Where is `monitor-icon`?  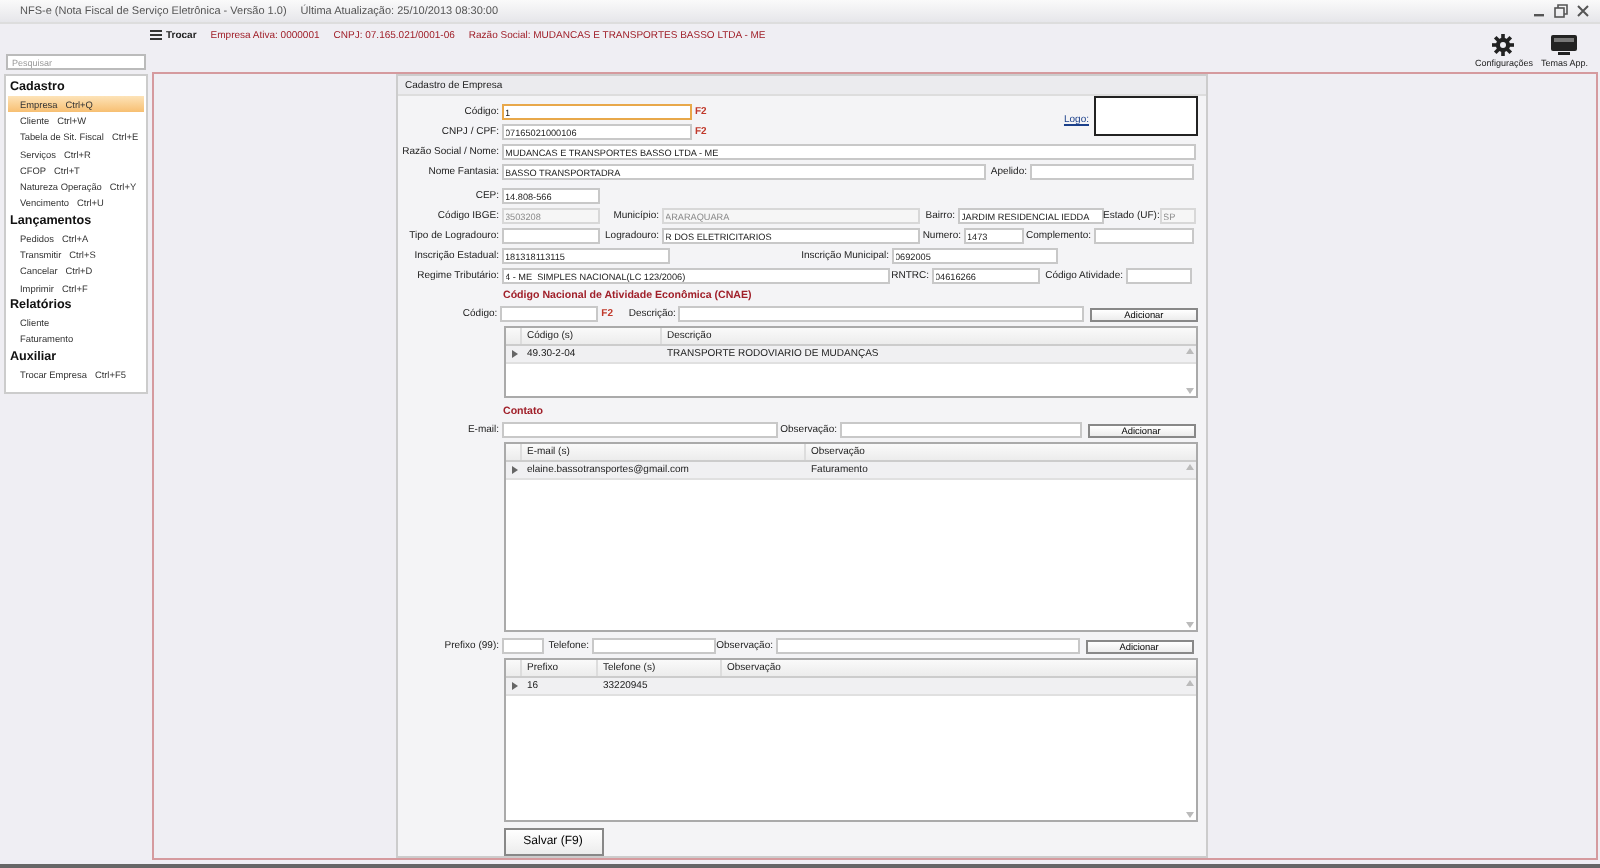 monitor-icon is located at coordinates (1564, 45).